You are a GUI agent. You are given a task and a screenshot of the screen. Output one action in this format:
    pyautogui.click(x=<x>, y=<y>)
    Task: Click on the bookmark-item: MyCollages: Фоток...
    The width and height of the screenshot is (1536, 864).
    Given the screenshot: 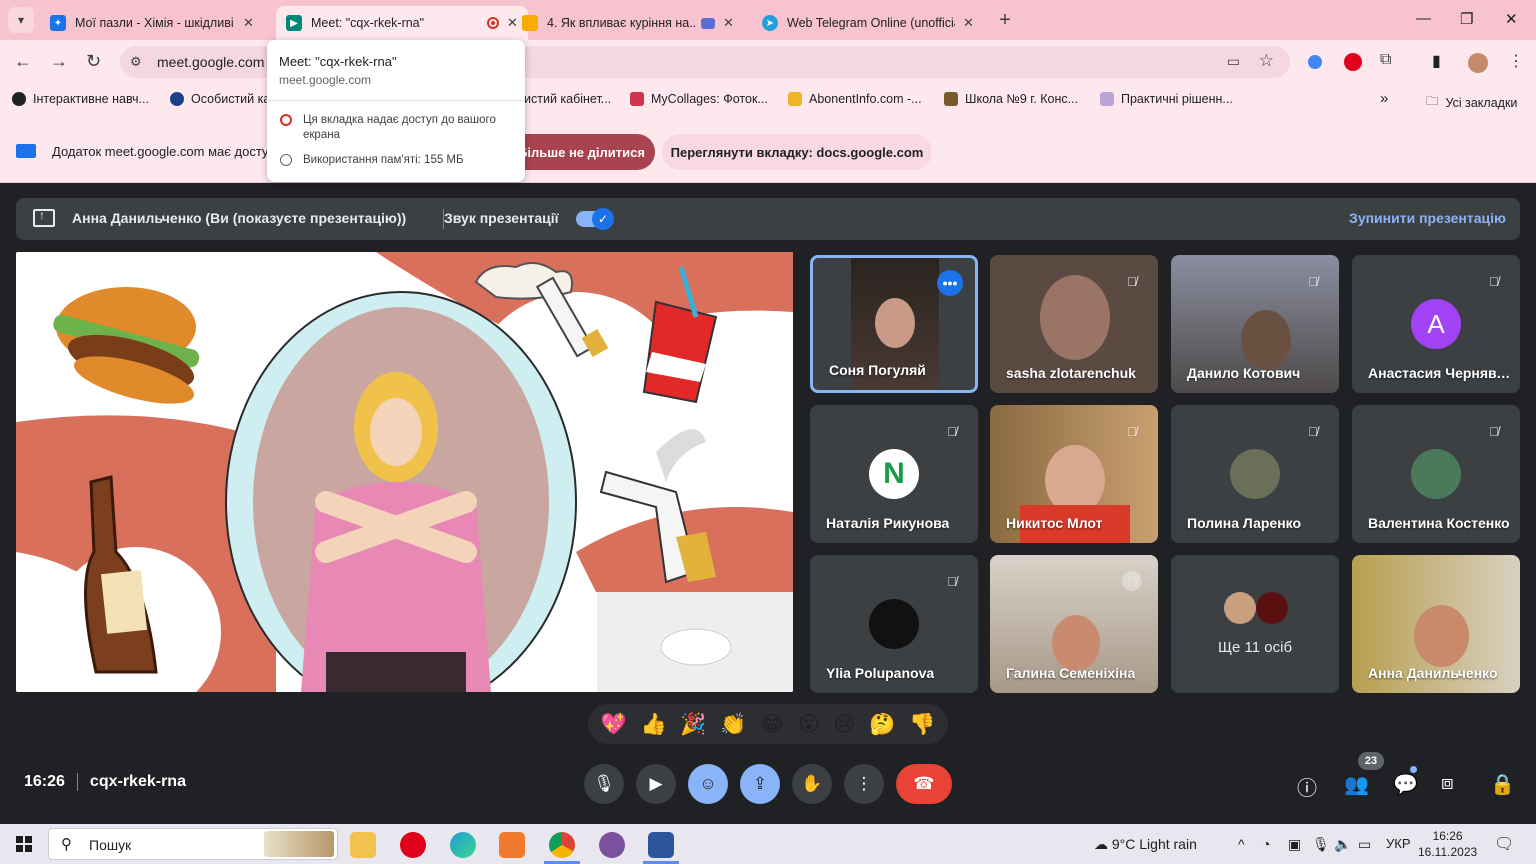 What is the action you would take?
    pyautogui.click(x=699, y=99)
    